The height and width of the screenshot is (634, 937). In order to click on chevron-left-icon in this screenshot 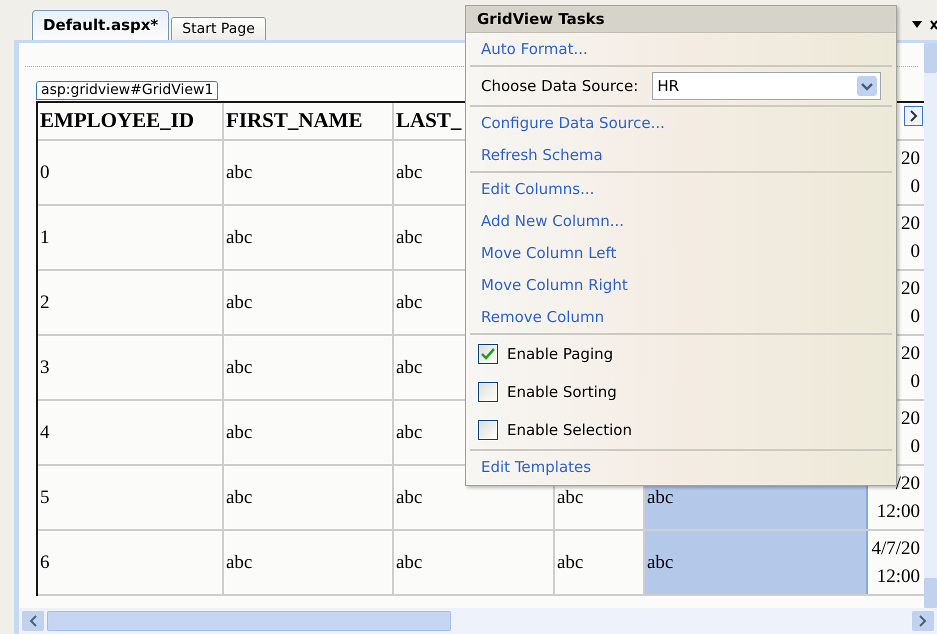, I will do `click(33, 621)`.